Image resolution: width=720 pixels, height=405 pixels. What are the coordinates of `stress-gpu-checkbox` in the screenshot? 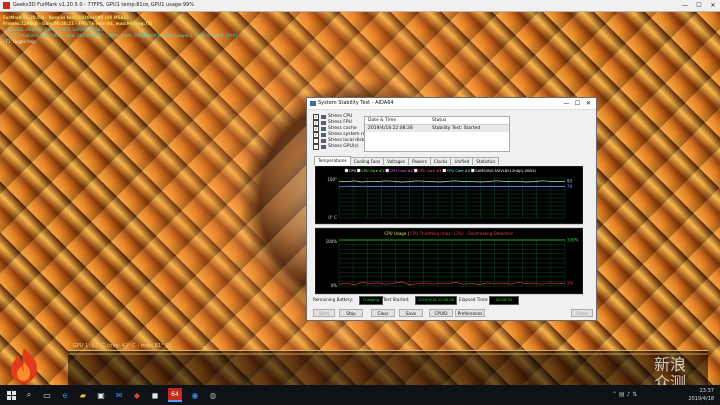 It's located at (316, 147).